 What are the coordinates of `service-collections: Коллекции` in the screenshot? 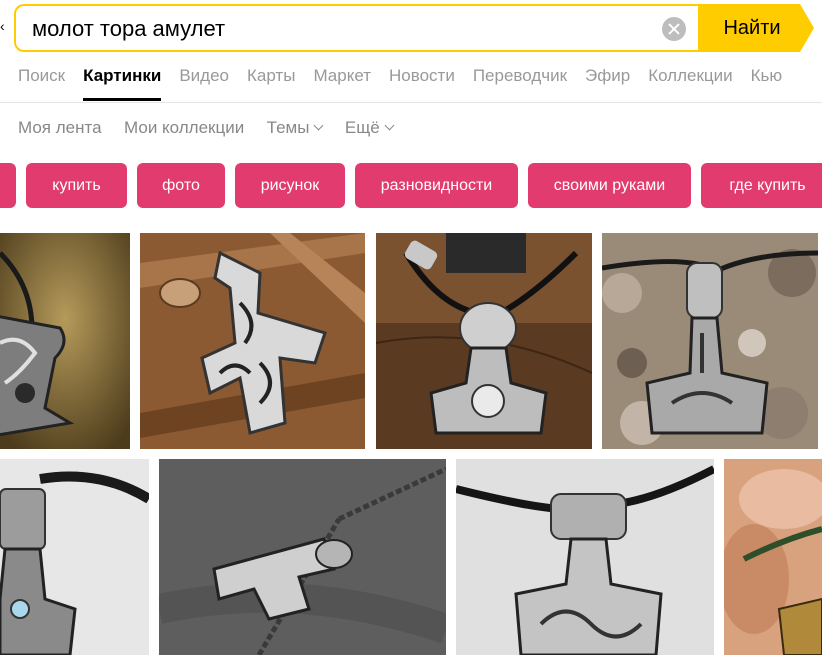 It's located at (690, 81).